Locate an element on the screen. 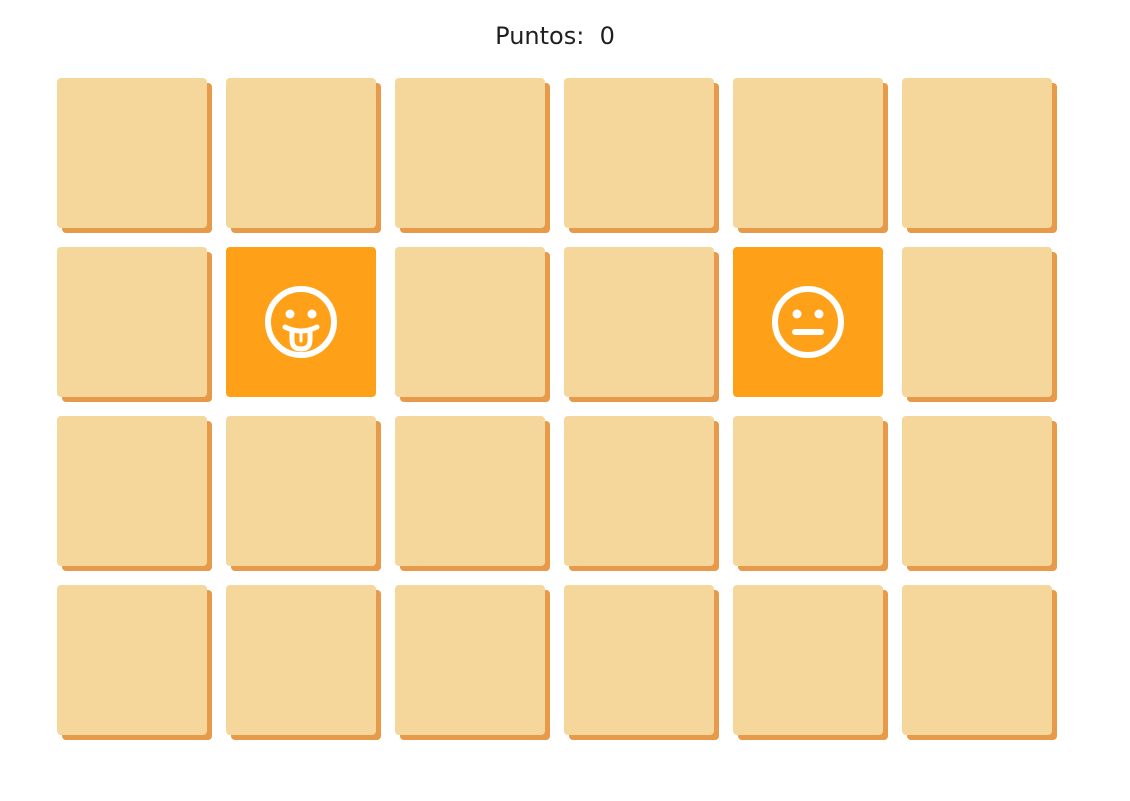  card-r1c4 is located at coordinates (639, 153).